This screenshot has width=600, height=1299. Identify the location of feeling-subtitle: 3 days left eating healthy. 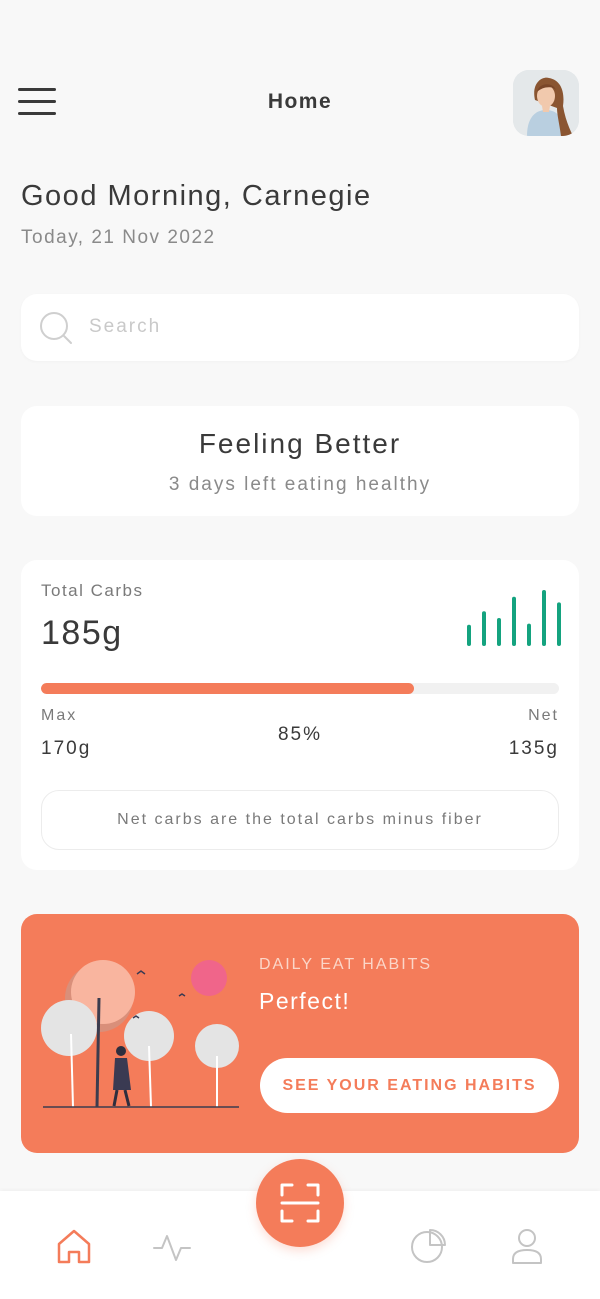
(300, 484).